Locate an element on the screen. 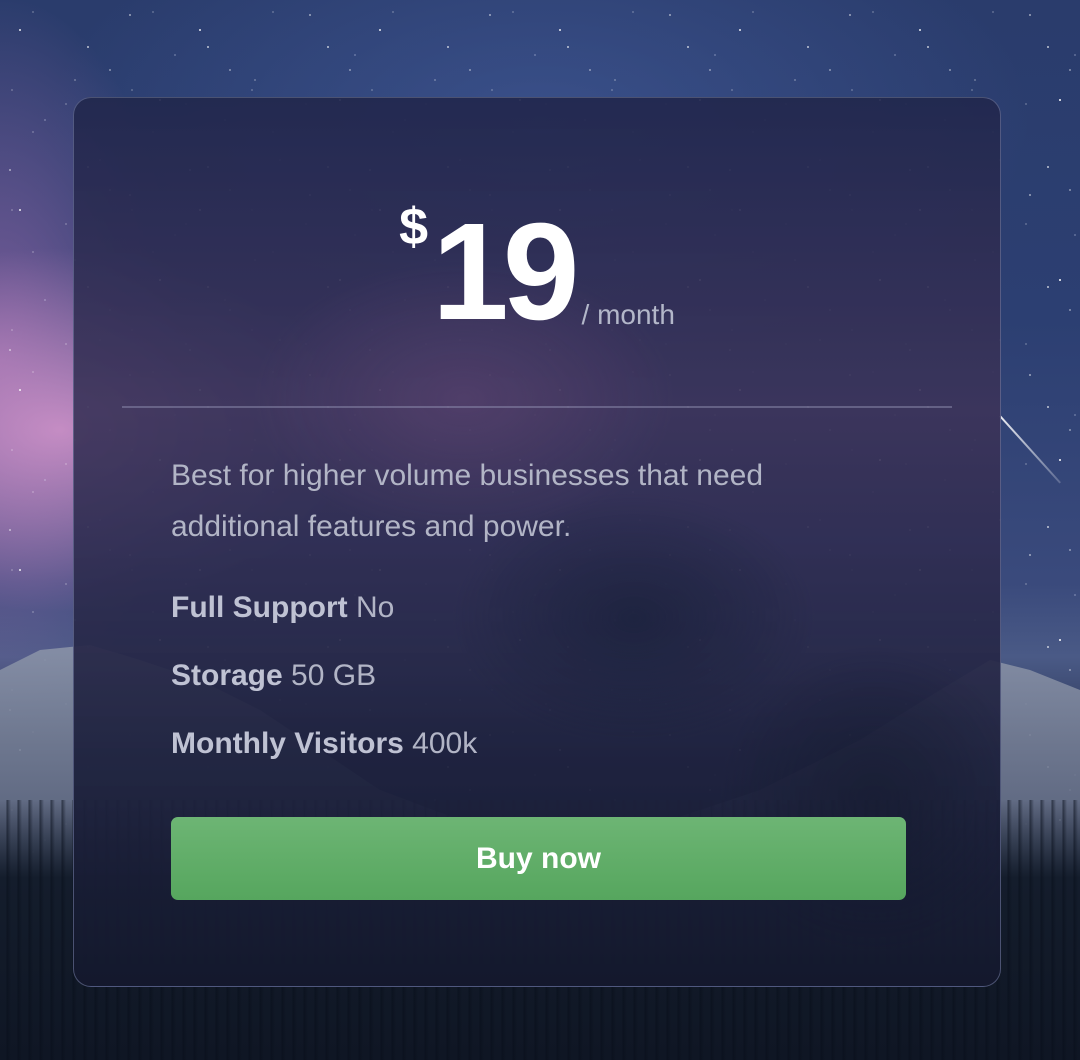 This screenshot has height=1060, width=1080. feature-label: Storage is located at coordinates (231, 675).